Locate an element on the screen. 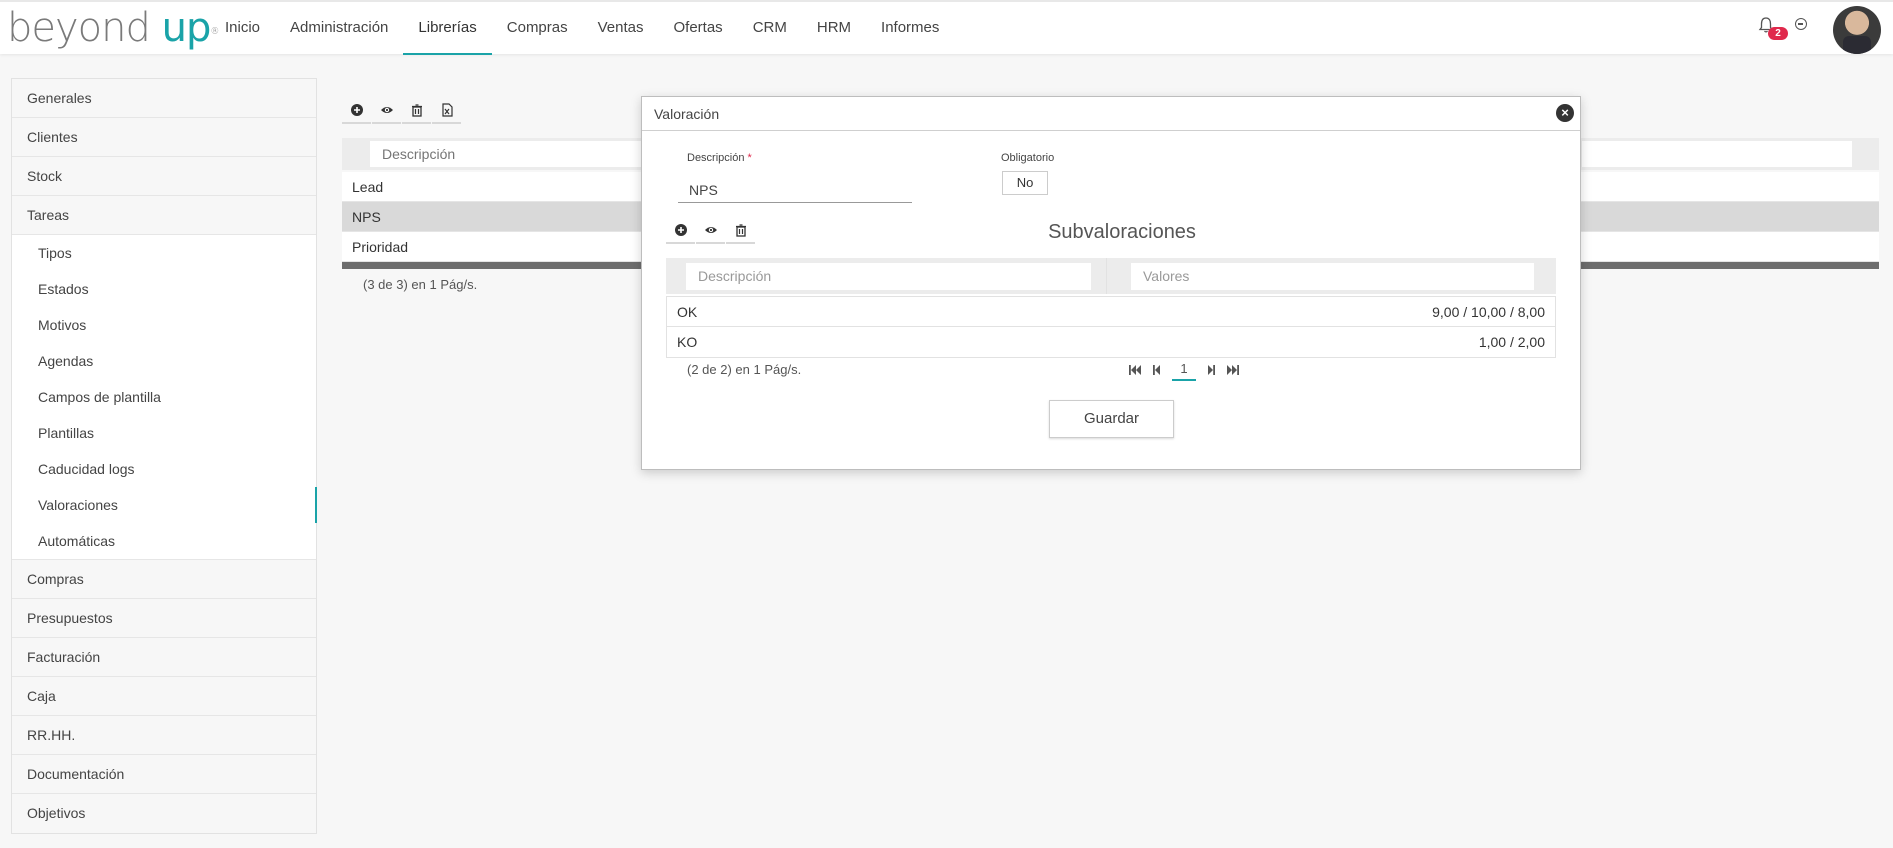  description-filter-input is located at coordinates (520, 154).